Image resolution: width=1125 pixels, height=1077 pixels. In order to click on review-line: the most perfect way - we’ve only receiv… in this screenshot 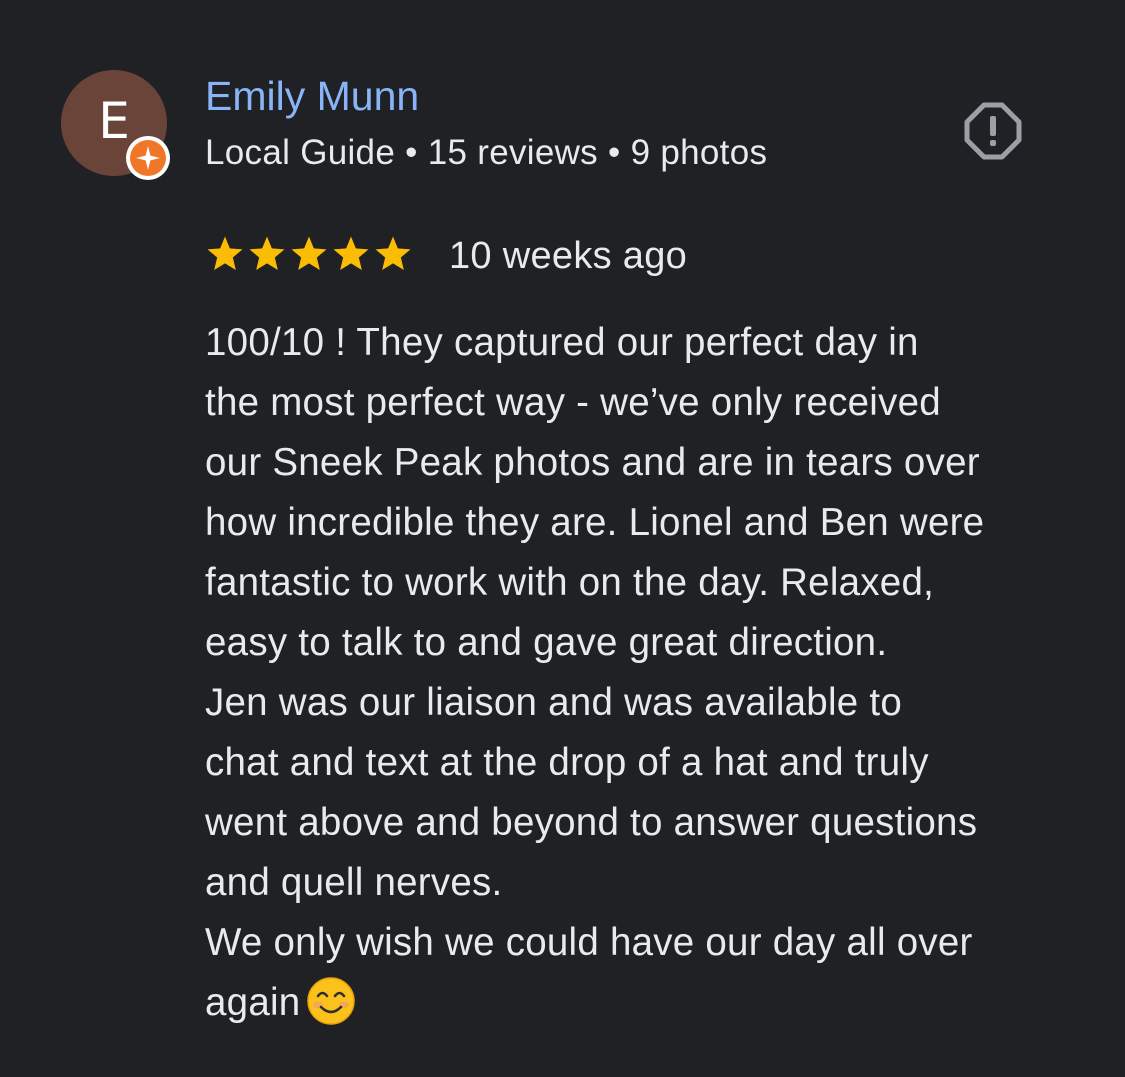, I will do `click(573, 402)`.